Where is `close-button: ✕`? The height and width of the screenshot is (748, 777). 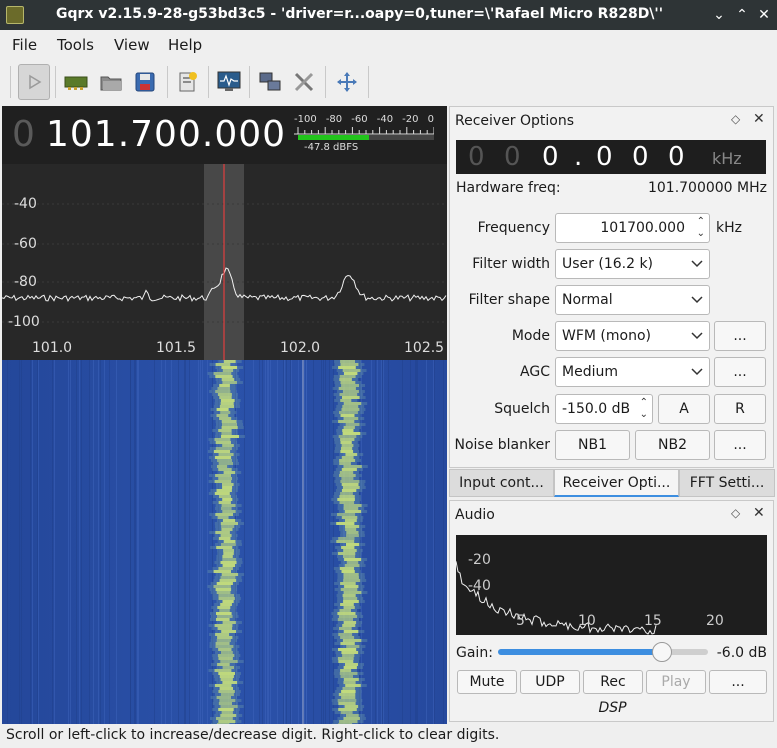 close-button: ✕ is located at coordinates (764, 15).